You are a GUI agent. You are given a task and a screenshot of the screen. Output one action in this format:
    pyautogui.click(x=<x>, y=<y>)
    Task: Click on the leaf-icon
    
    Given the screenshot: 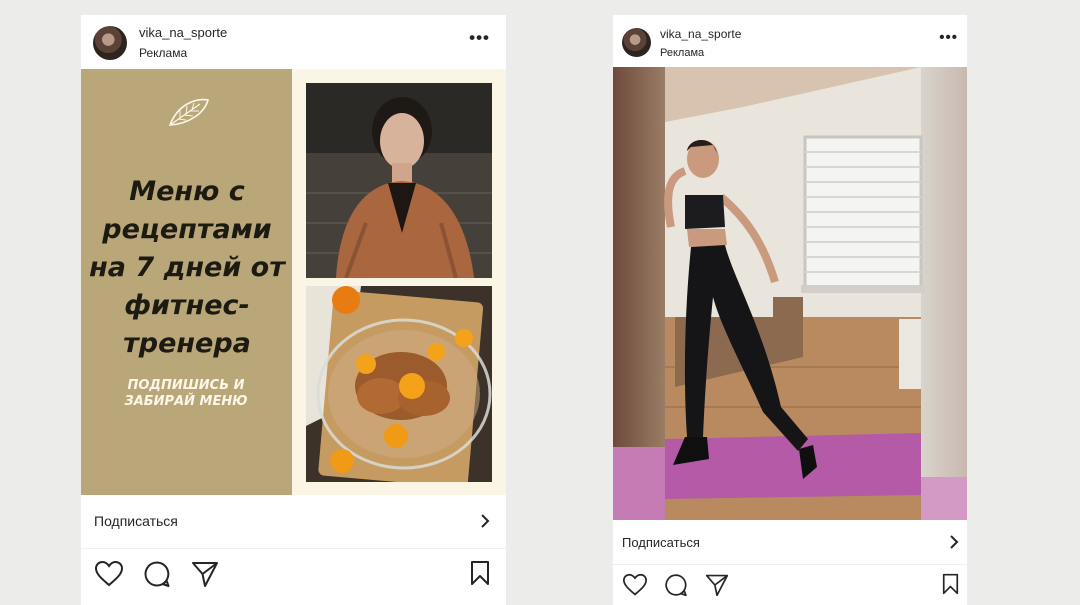 What is the action you would take?
    pyautogui.click(x=189, y=112)
    